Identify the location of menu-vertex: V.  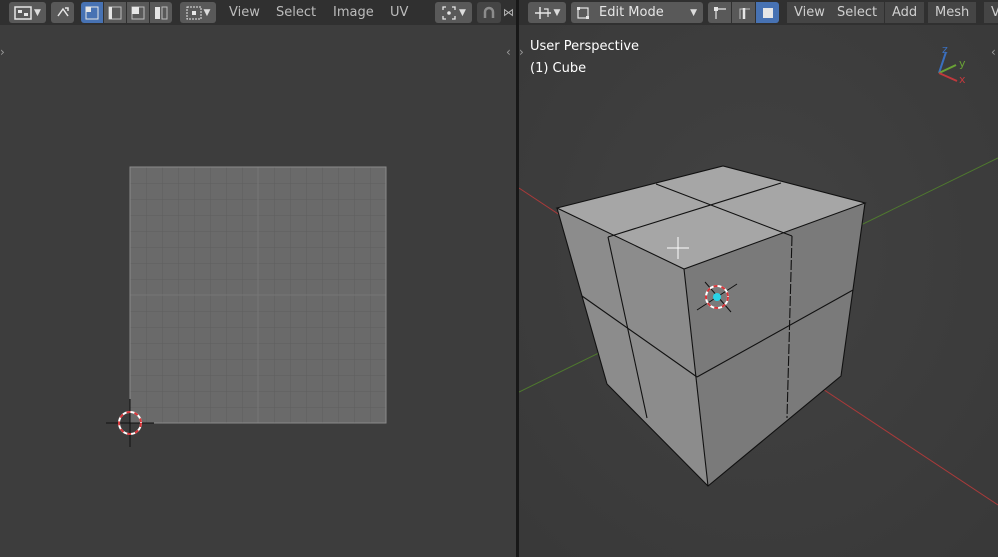
(991, 12).